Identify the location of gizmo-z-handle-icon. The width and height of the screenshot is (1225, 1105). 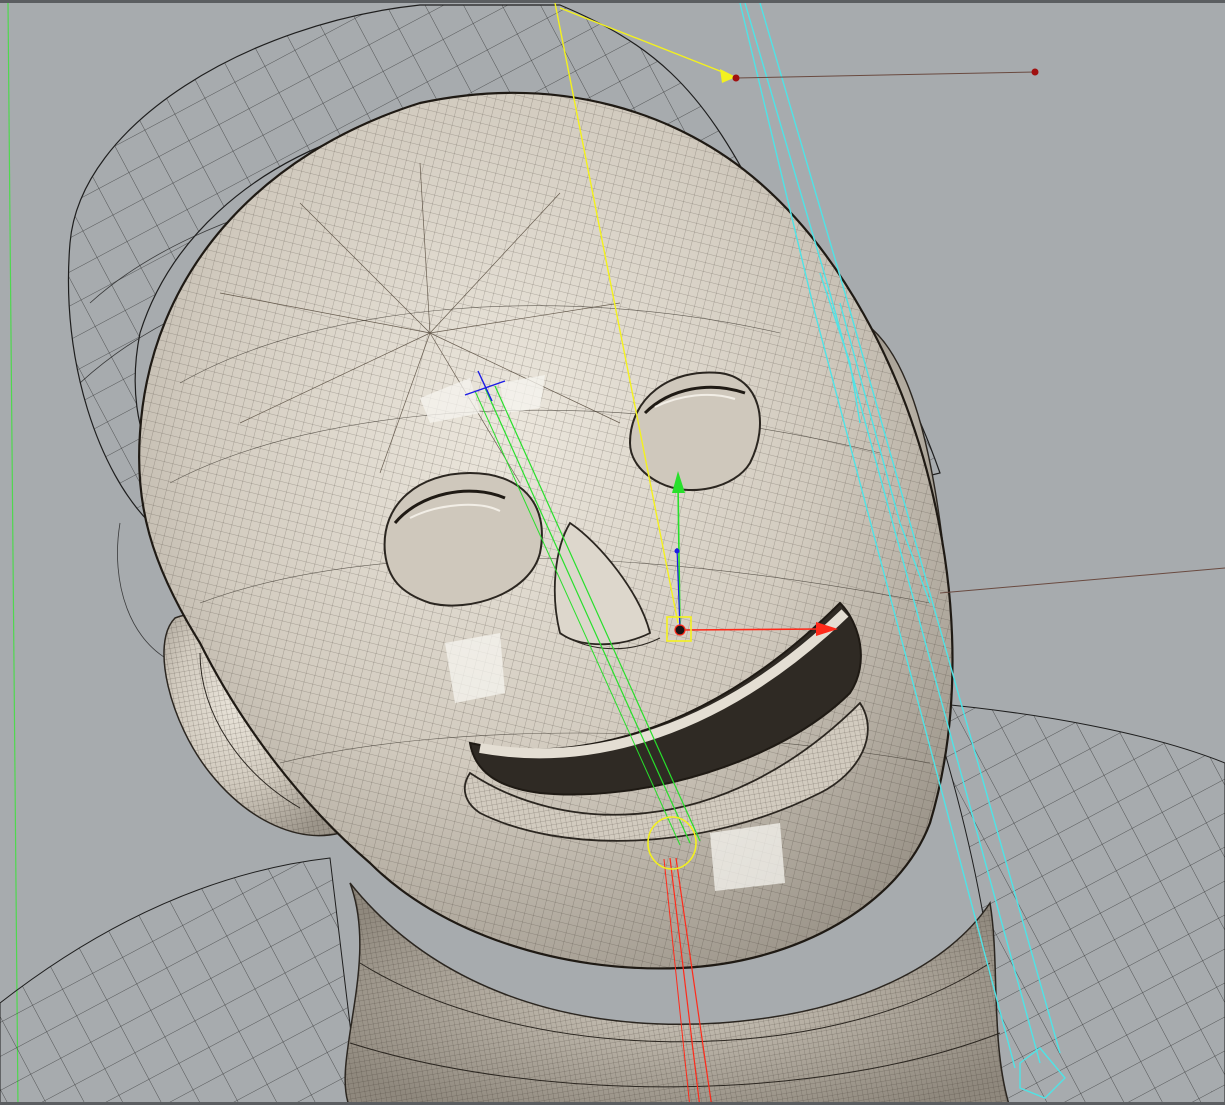
(677, 551).